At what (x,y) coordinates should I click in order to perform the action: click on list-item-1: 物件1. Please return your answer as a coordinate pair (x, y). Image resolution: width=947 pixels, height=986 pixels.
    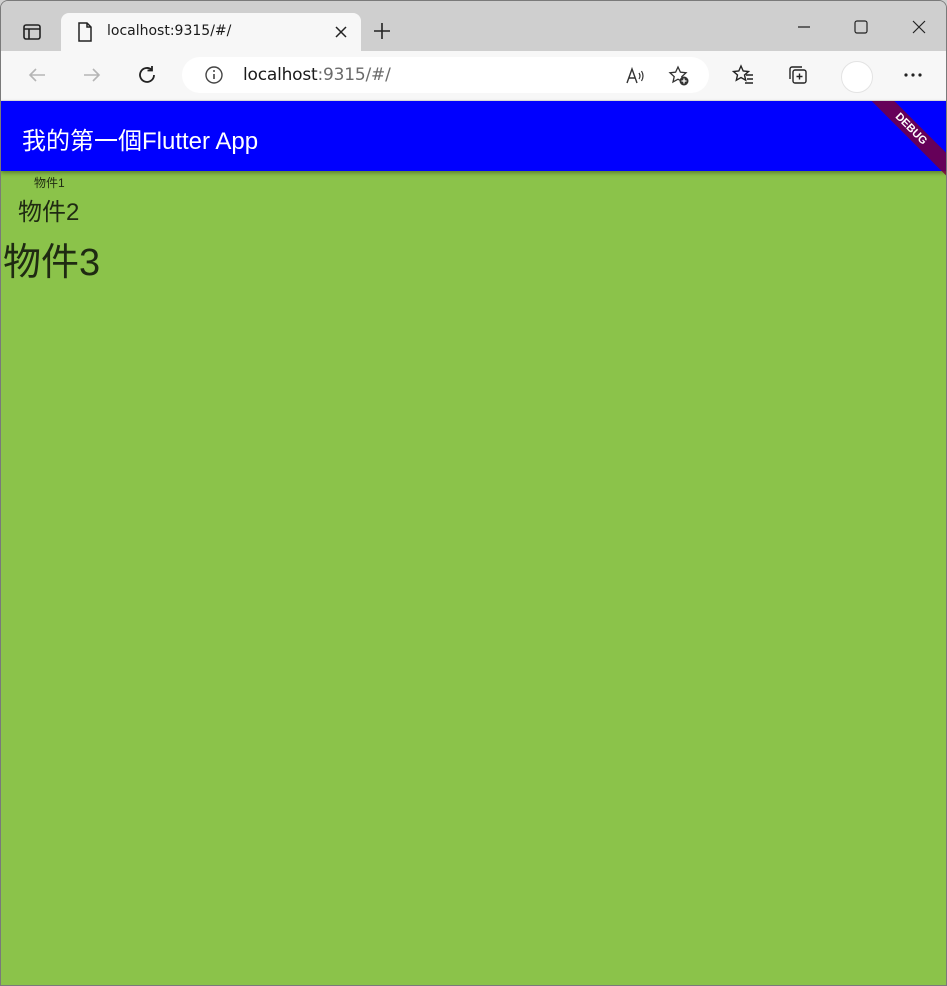
    Looking at the image, I should click on (49, 183).